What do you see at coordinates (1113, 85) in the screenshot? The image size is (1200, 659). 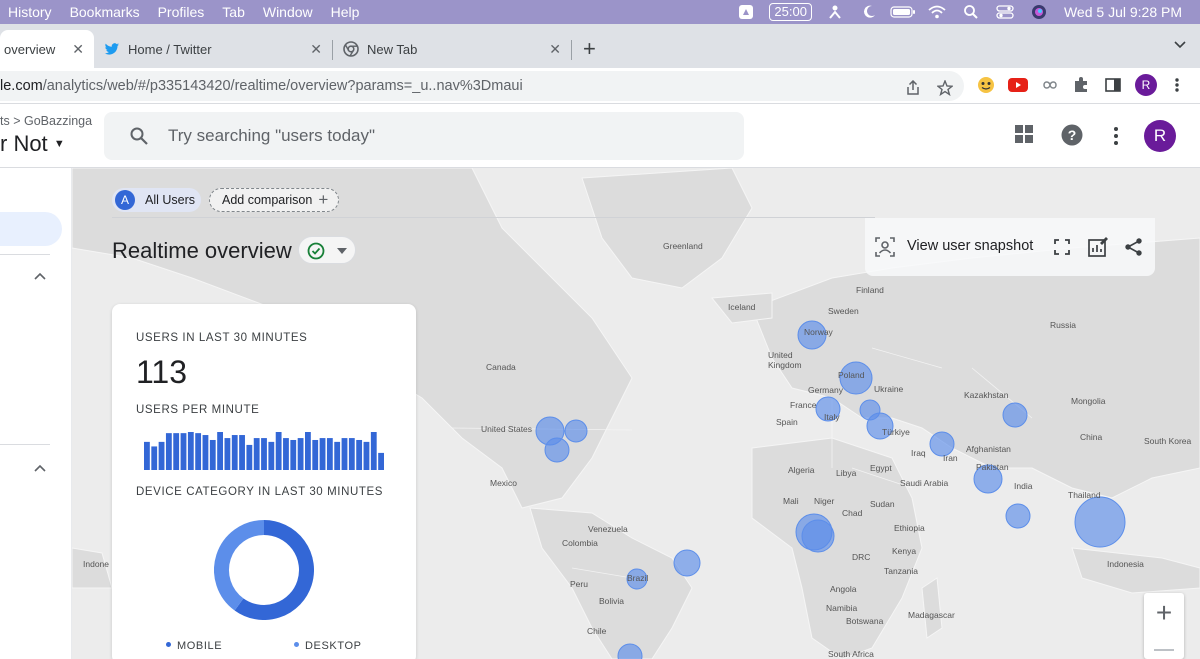 I see `side-panel-icon` at bounding box center [1113, 85].